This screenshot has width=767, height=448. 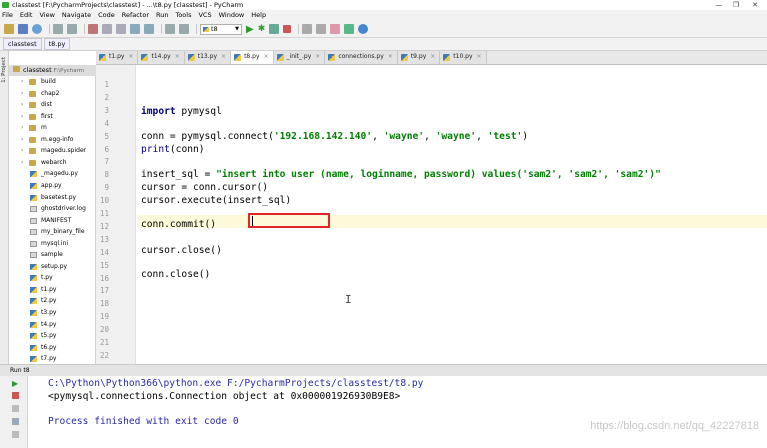 I want to click on tree-item: › m, so click(x=52, y=128).